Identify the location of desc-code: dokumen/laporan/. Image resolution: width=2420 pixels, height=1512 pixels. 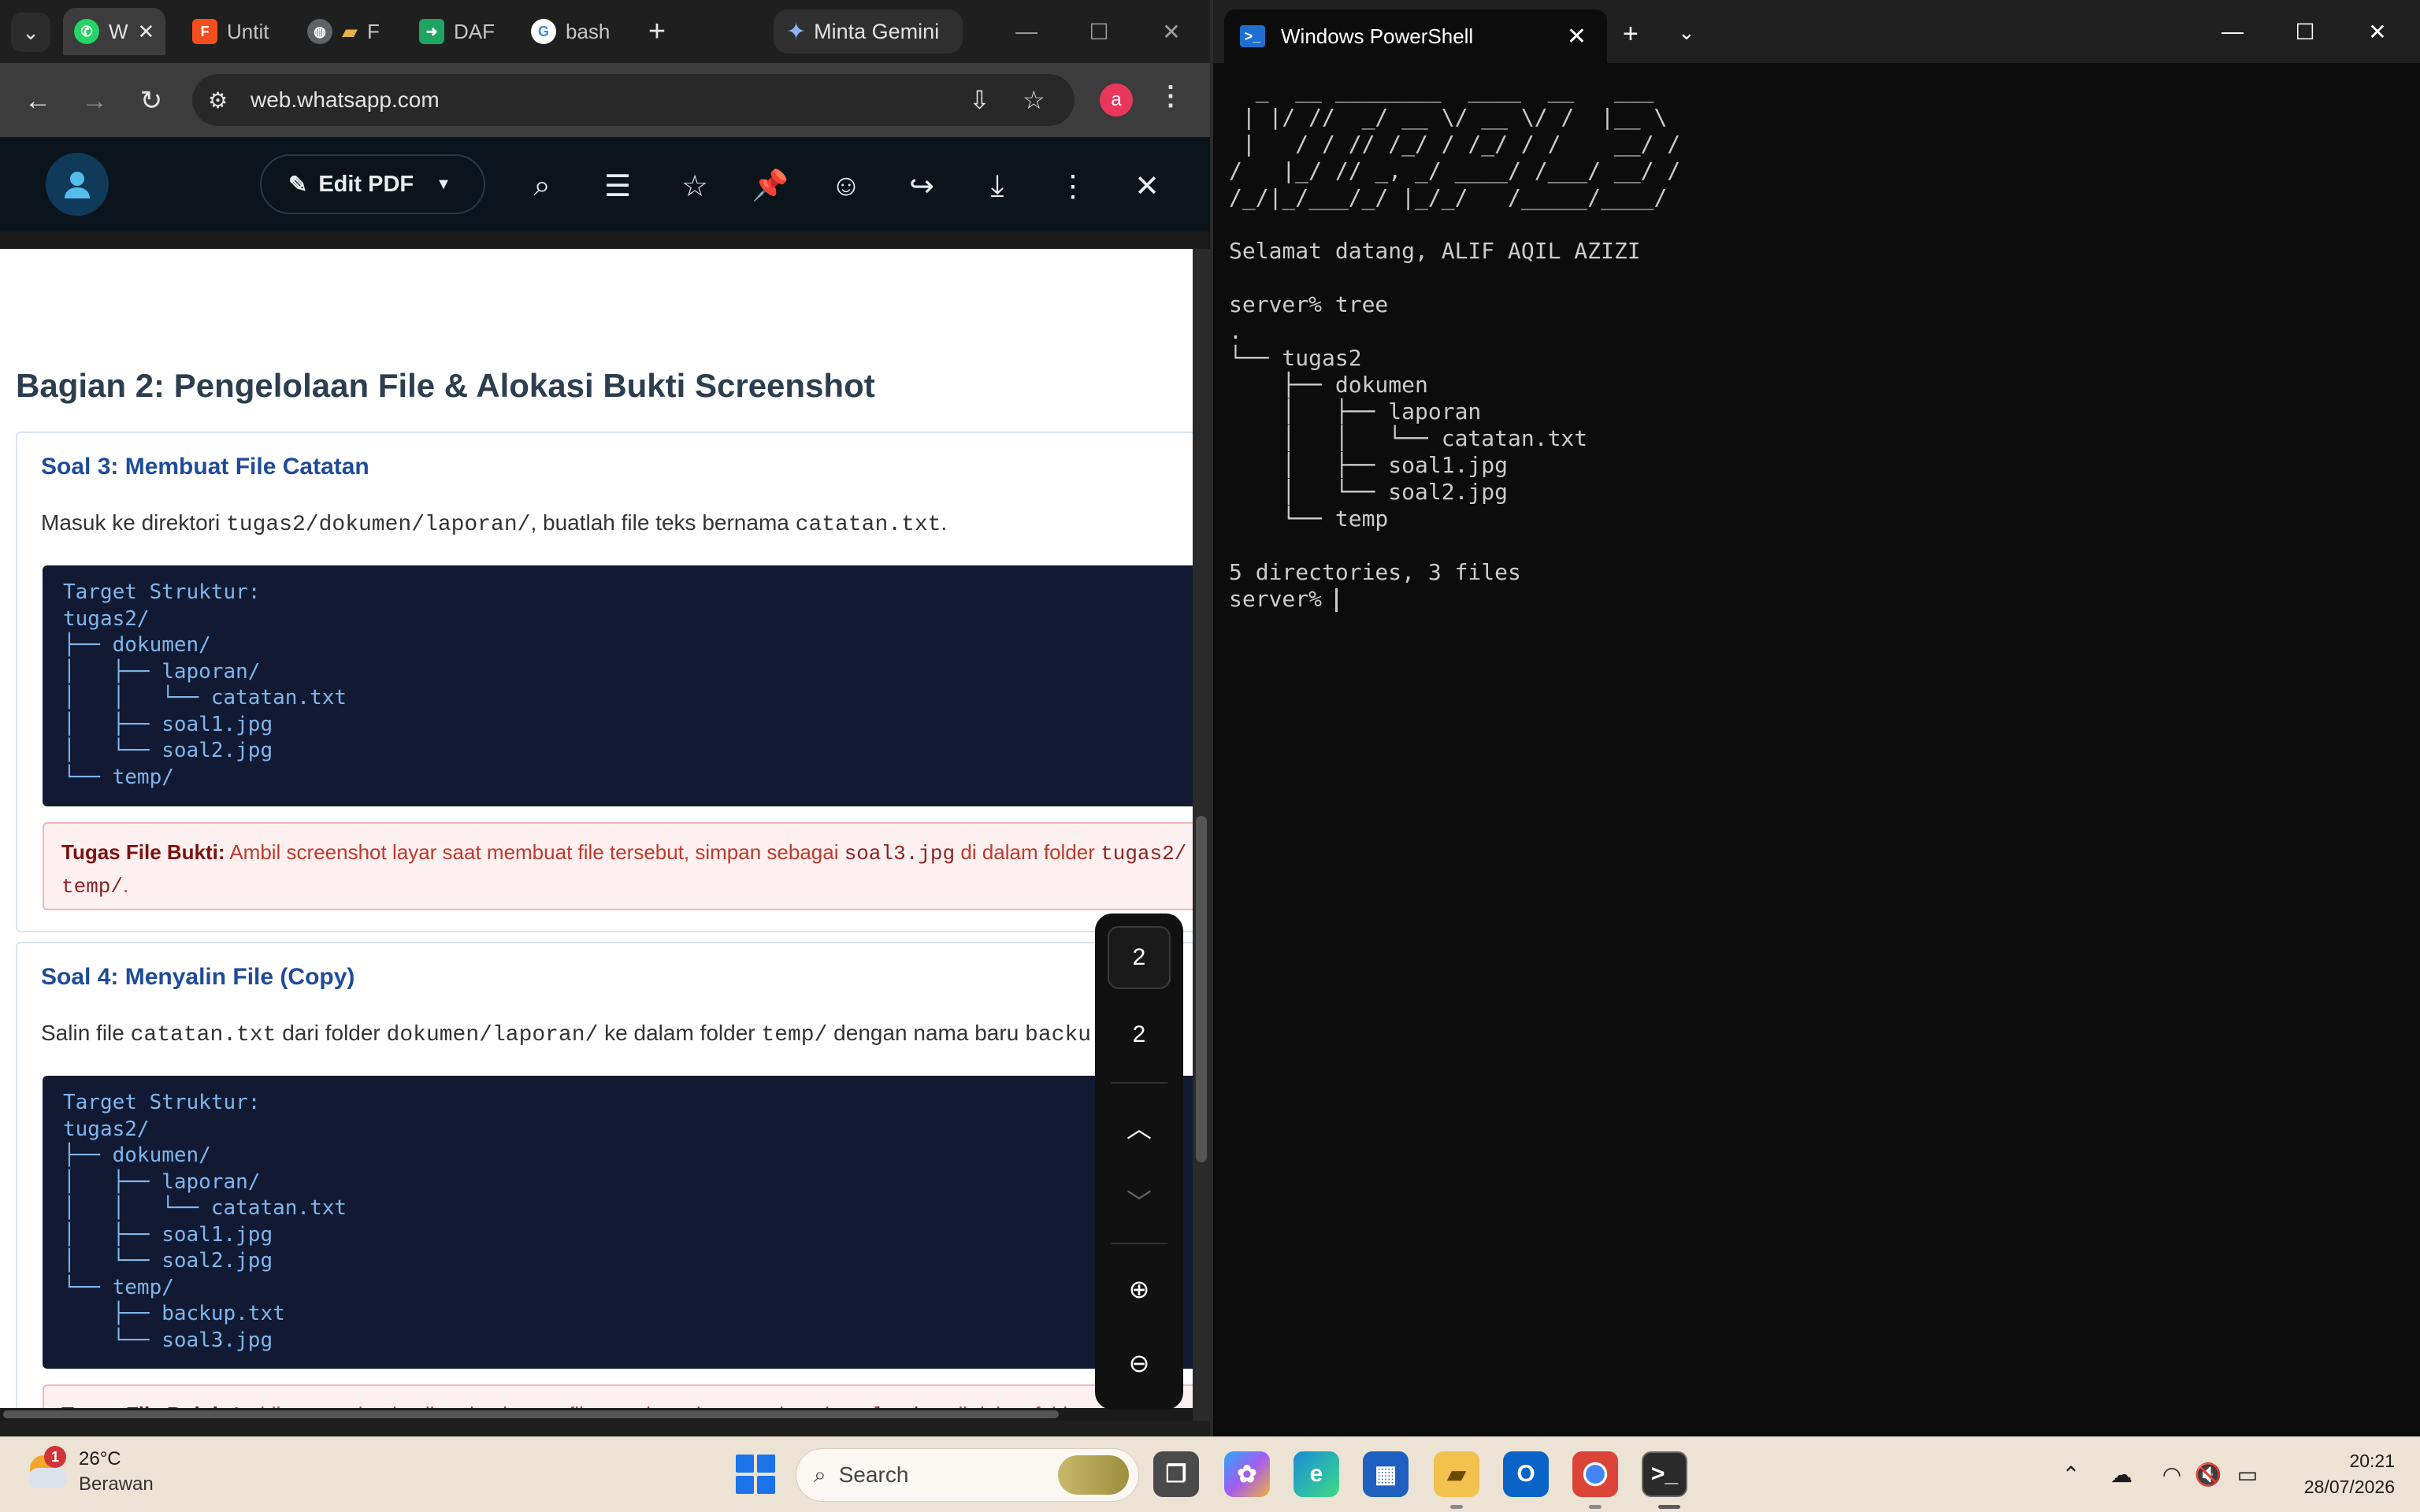
(492, 1035).